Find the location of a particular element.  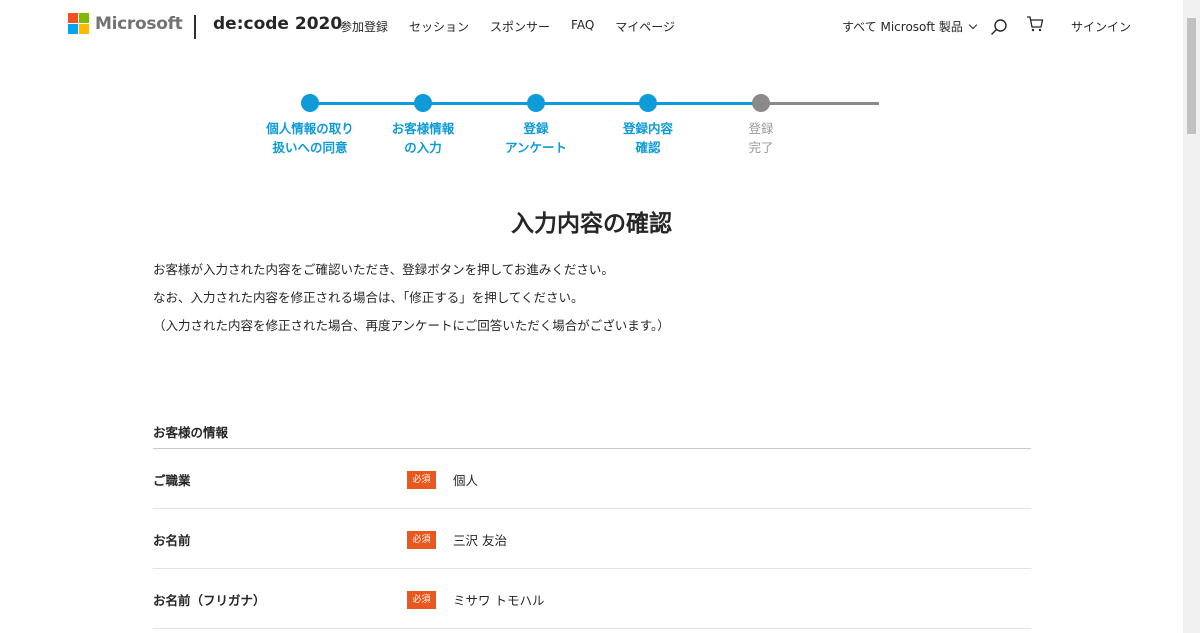

field-value: 三沢 友治 is located at coordinates (480, 540).